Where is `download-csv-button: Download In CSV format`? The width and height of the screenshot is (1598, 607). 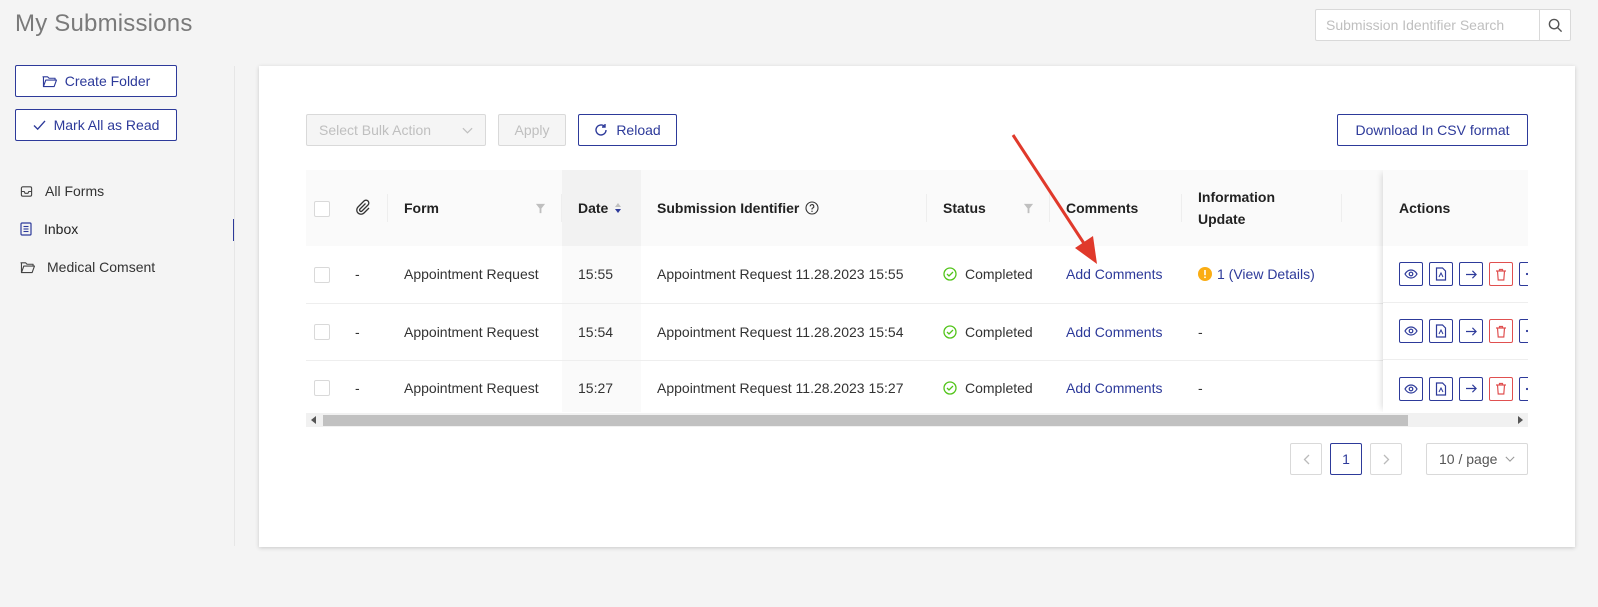 download-csv-button: Download In CSV format is located at coordinates (1432, 130).